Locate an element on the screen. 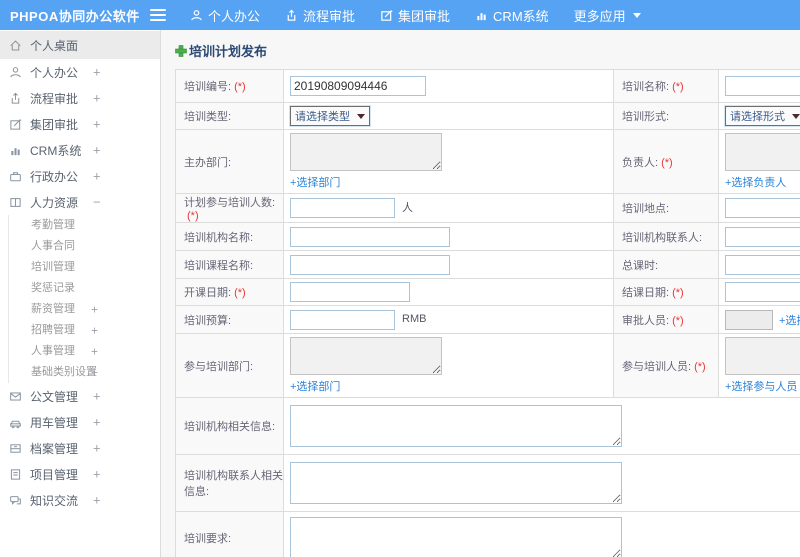  training-name-label: 培训名称: (*) is located at coordinates (666, 86).